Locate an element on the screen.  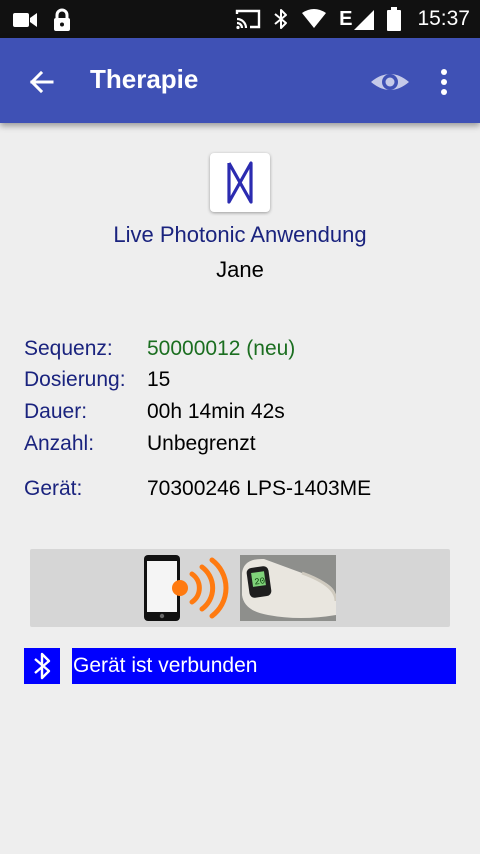
more-options-button is located at coordinates (444, 82).